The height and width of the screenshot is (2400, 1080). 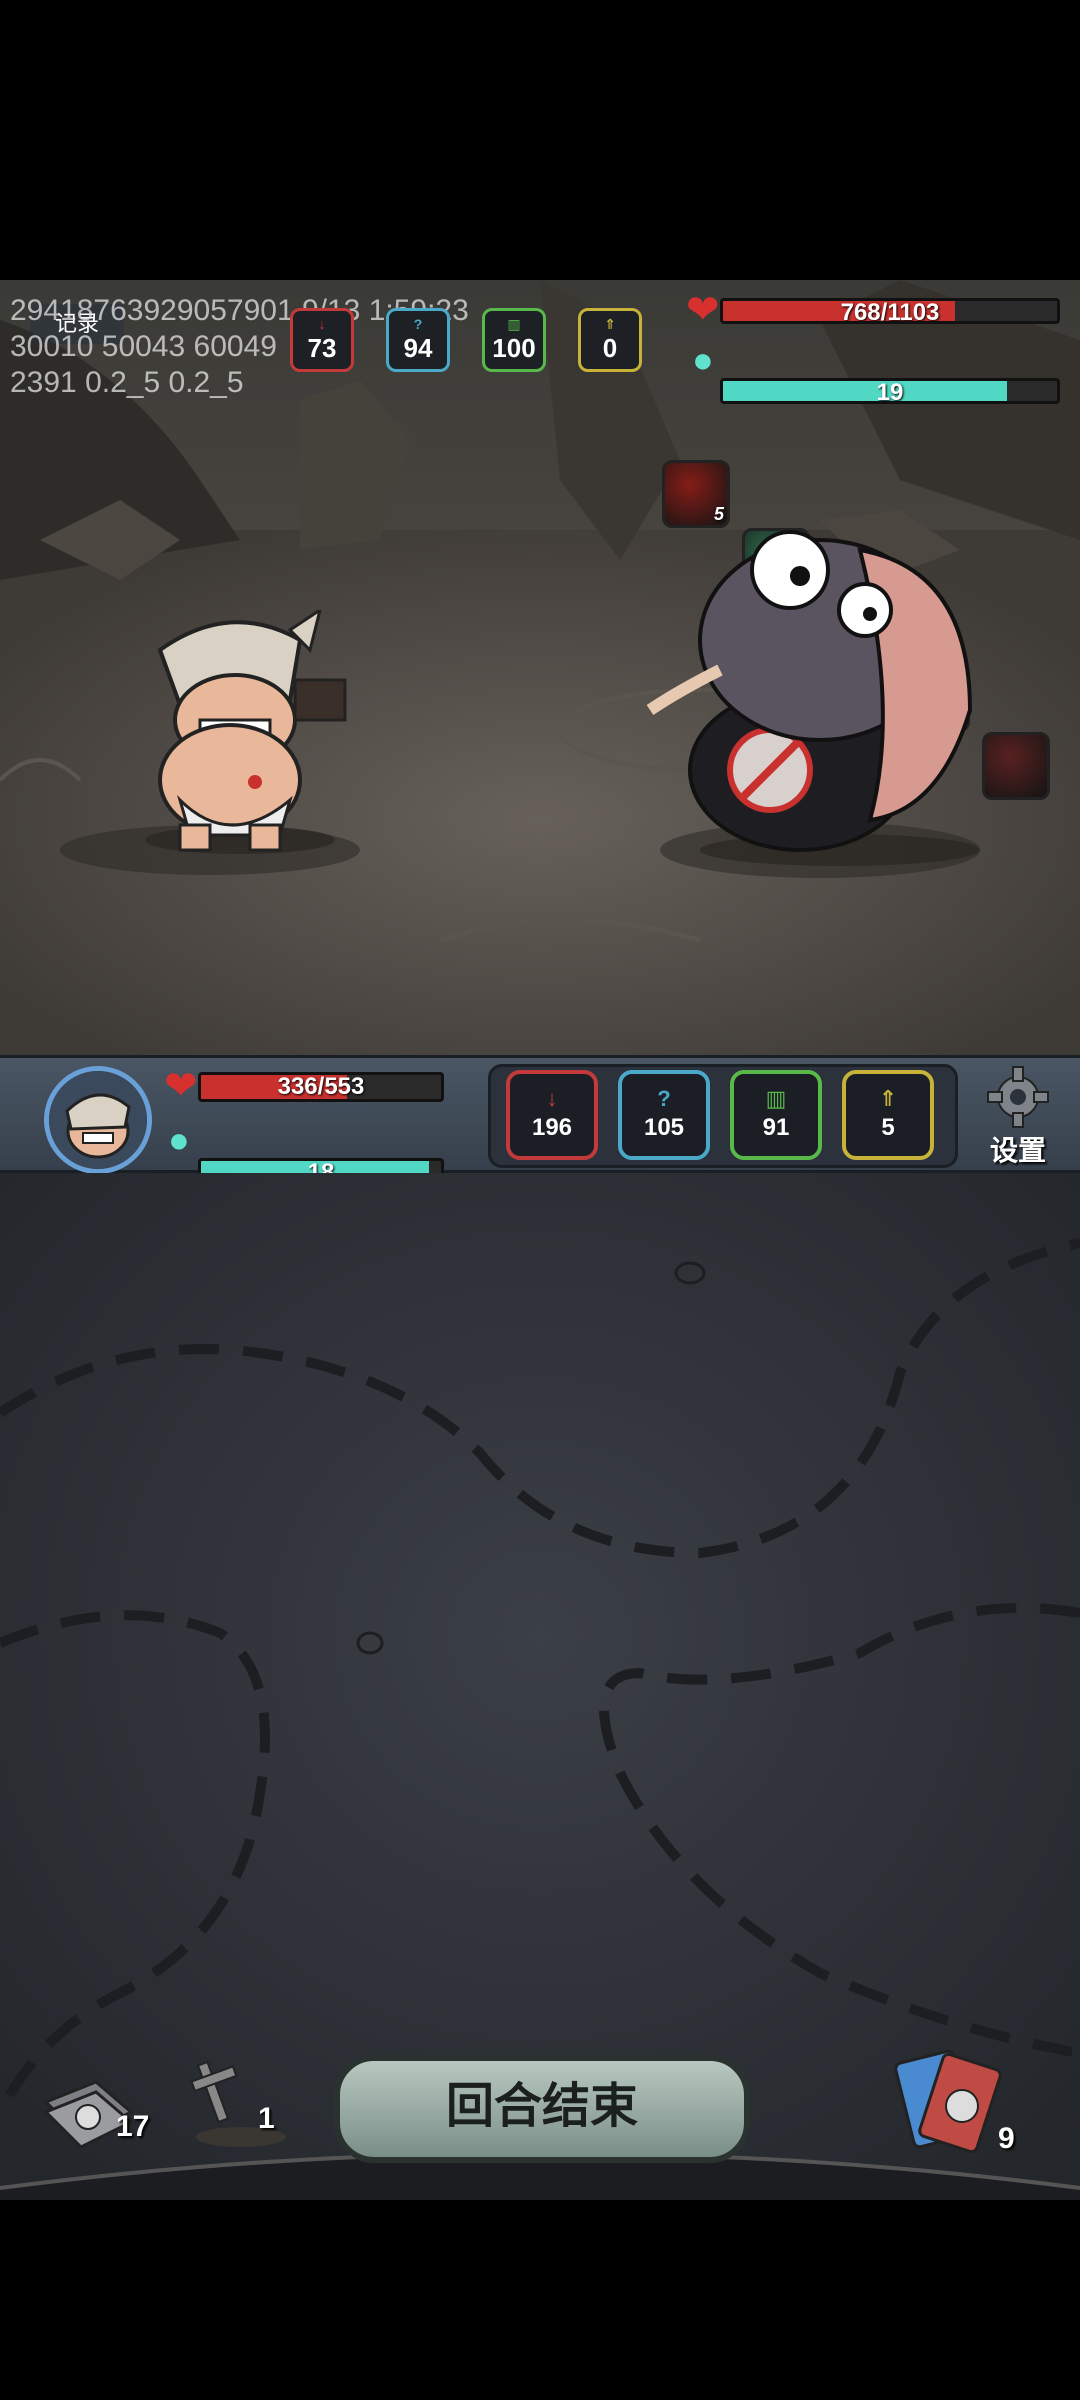 I want to click on stat-badge-mystery: ? 105, so click(x=664, y=1115).